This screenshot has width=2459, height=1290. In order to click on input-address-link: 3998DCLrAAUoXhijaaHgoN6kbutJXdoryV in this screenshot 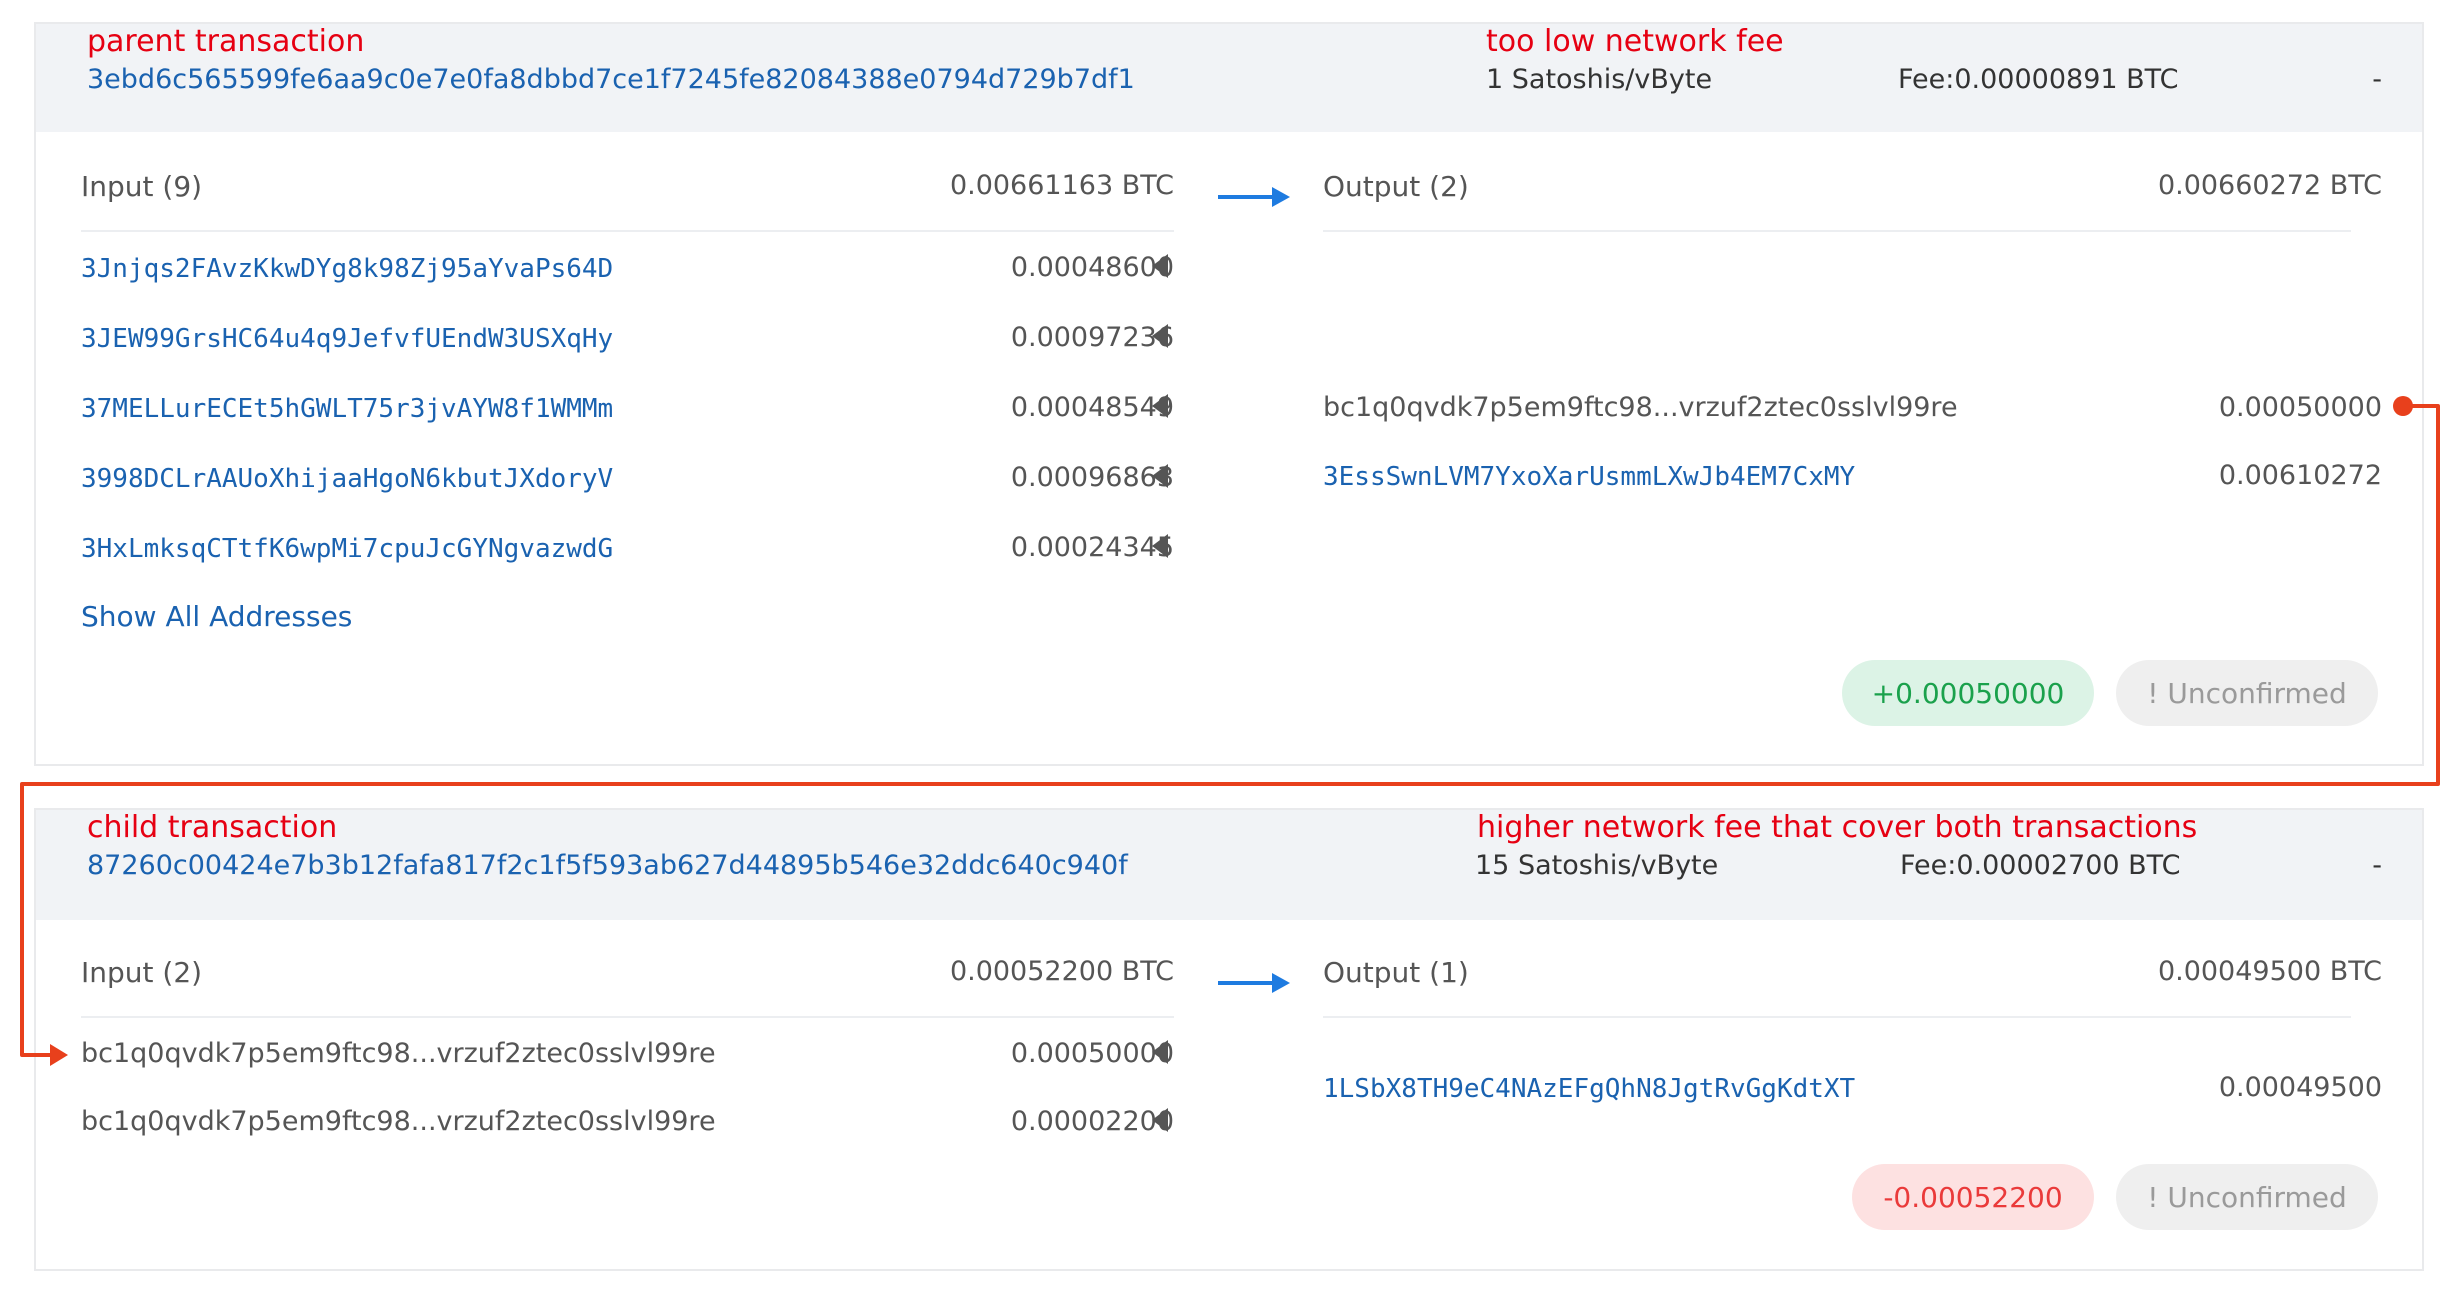, I will do `click(347, 479)`.